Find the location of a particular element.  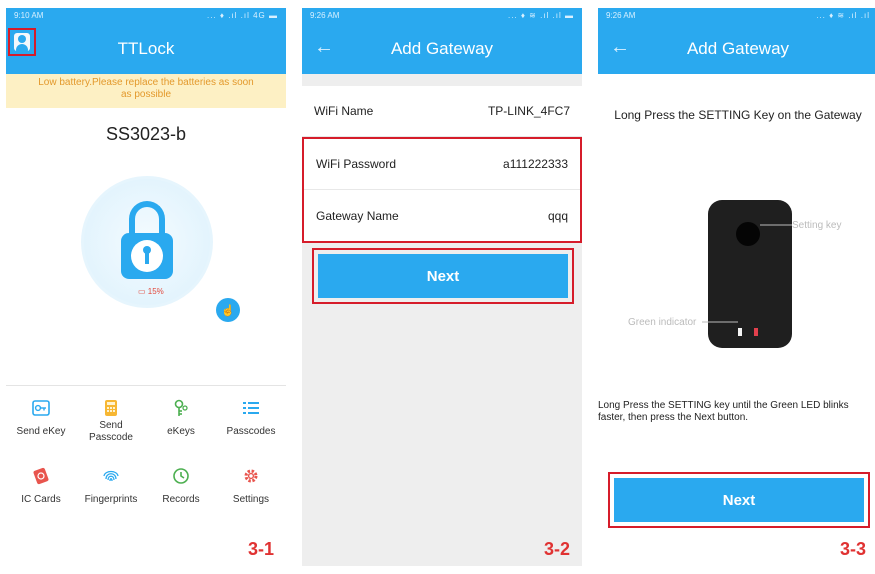

green-indicator-callout: Green indicator is located at coordinates (662, 322).